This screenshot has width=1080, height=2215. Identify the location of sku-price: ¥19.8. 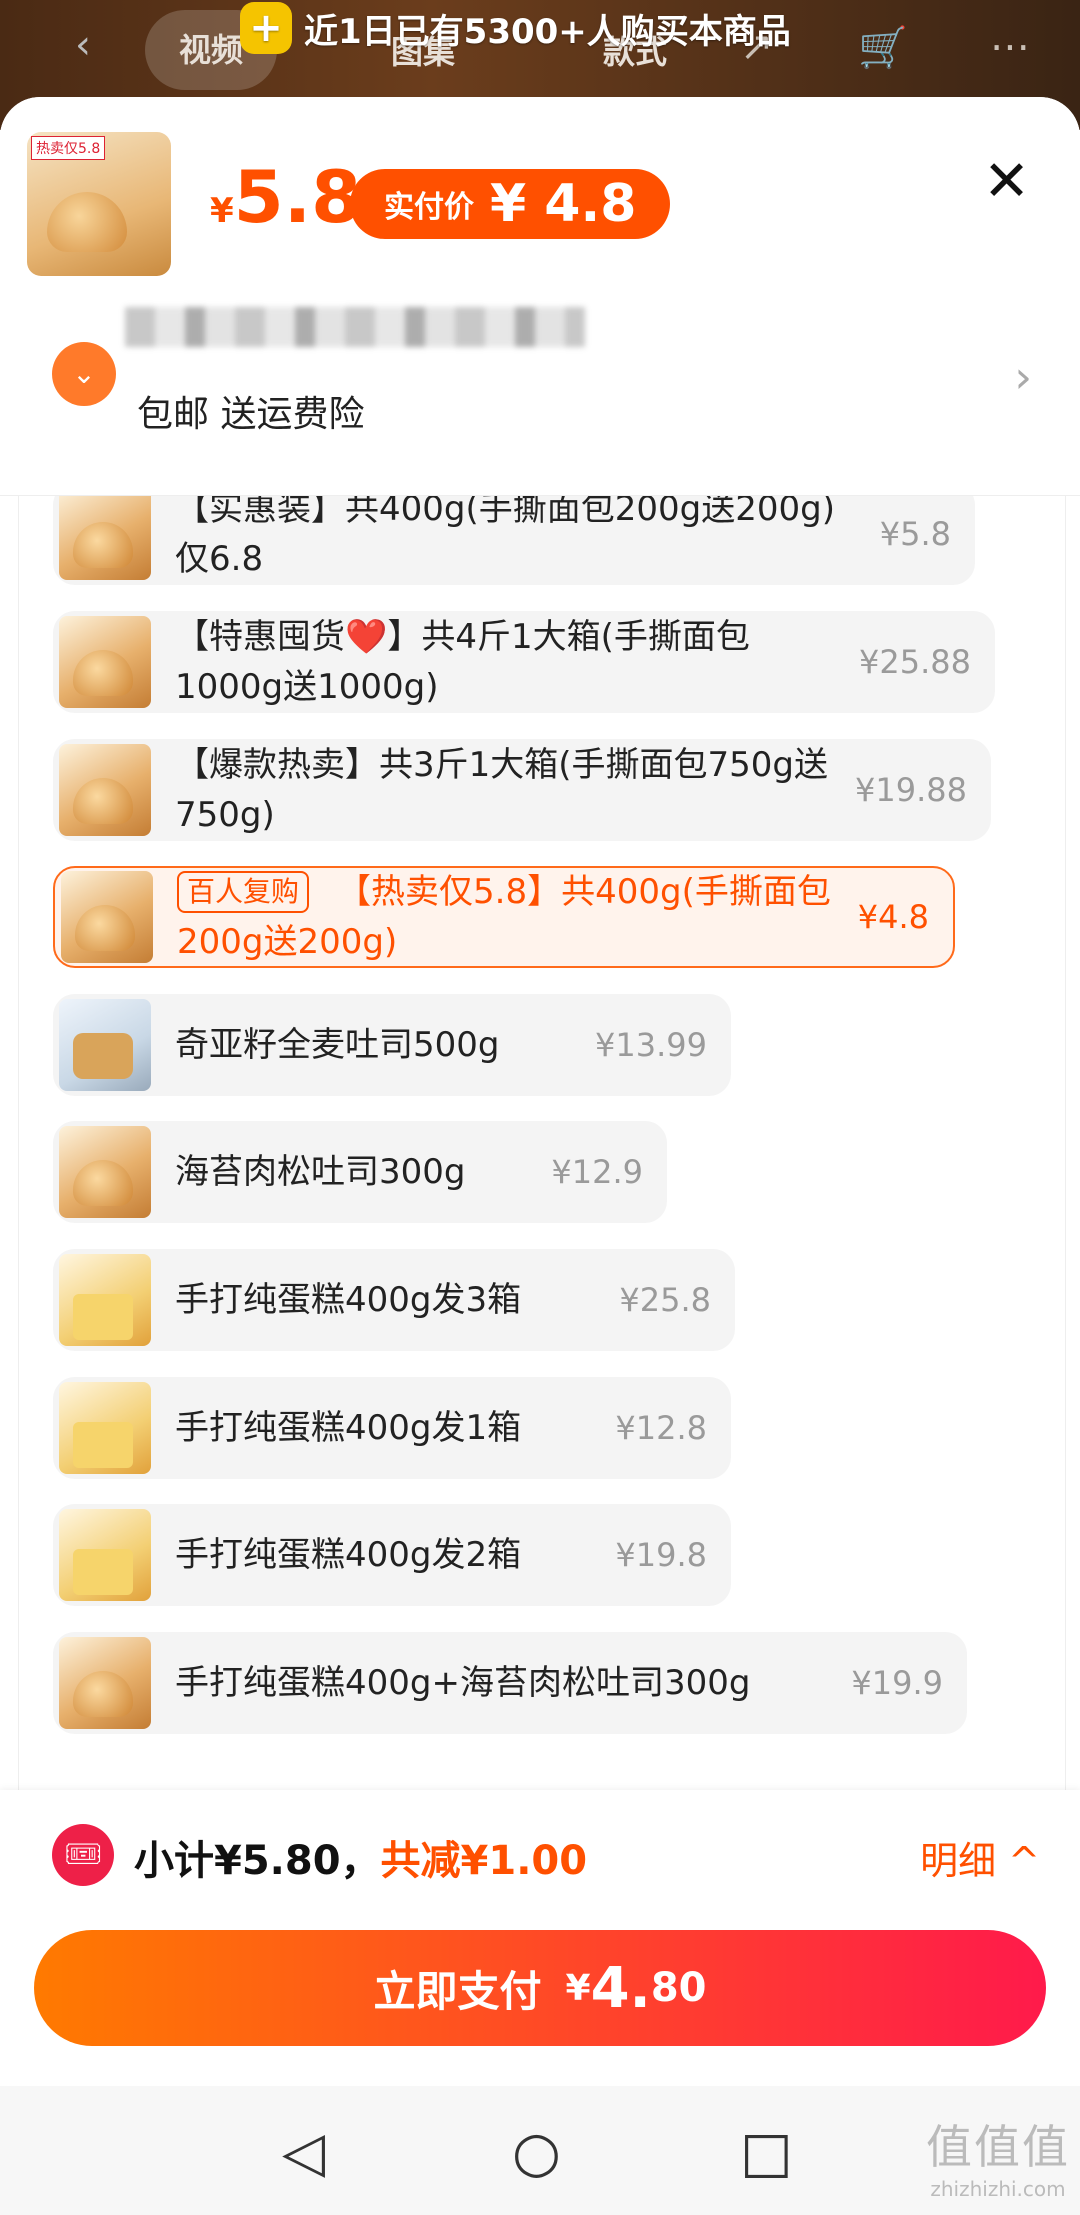
(661, 1555).